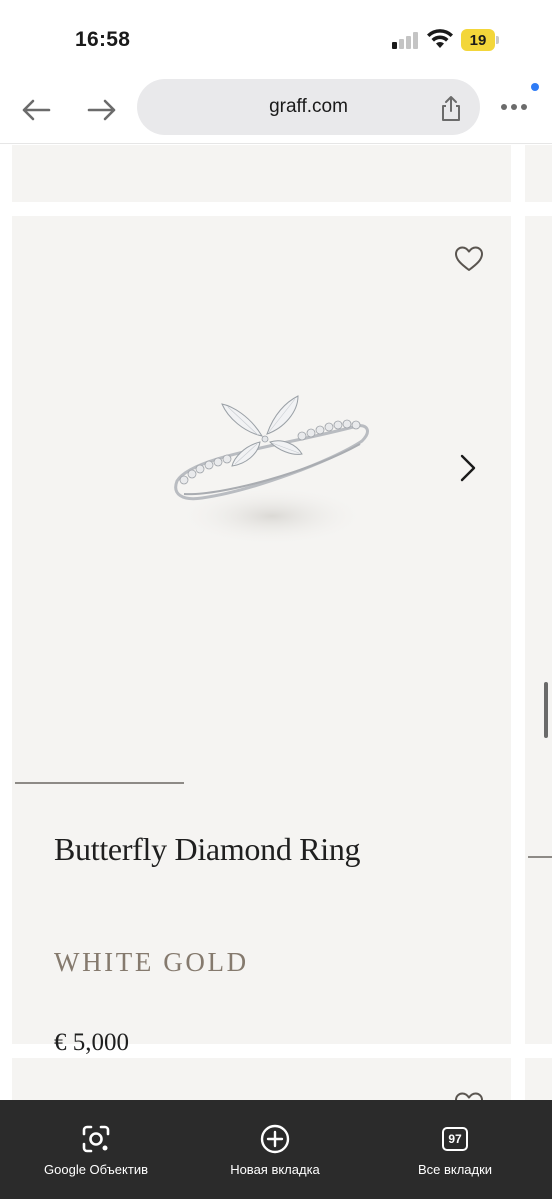  Describe the element at coordinates (207, 849) in the screenshot. I see `product-name: Butterfly Diamond Ring` at that location.